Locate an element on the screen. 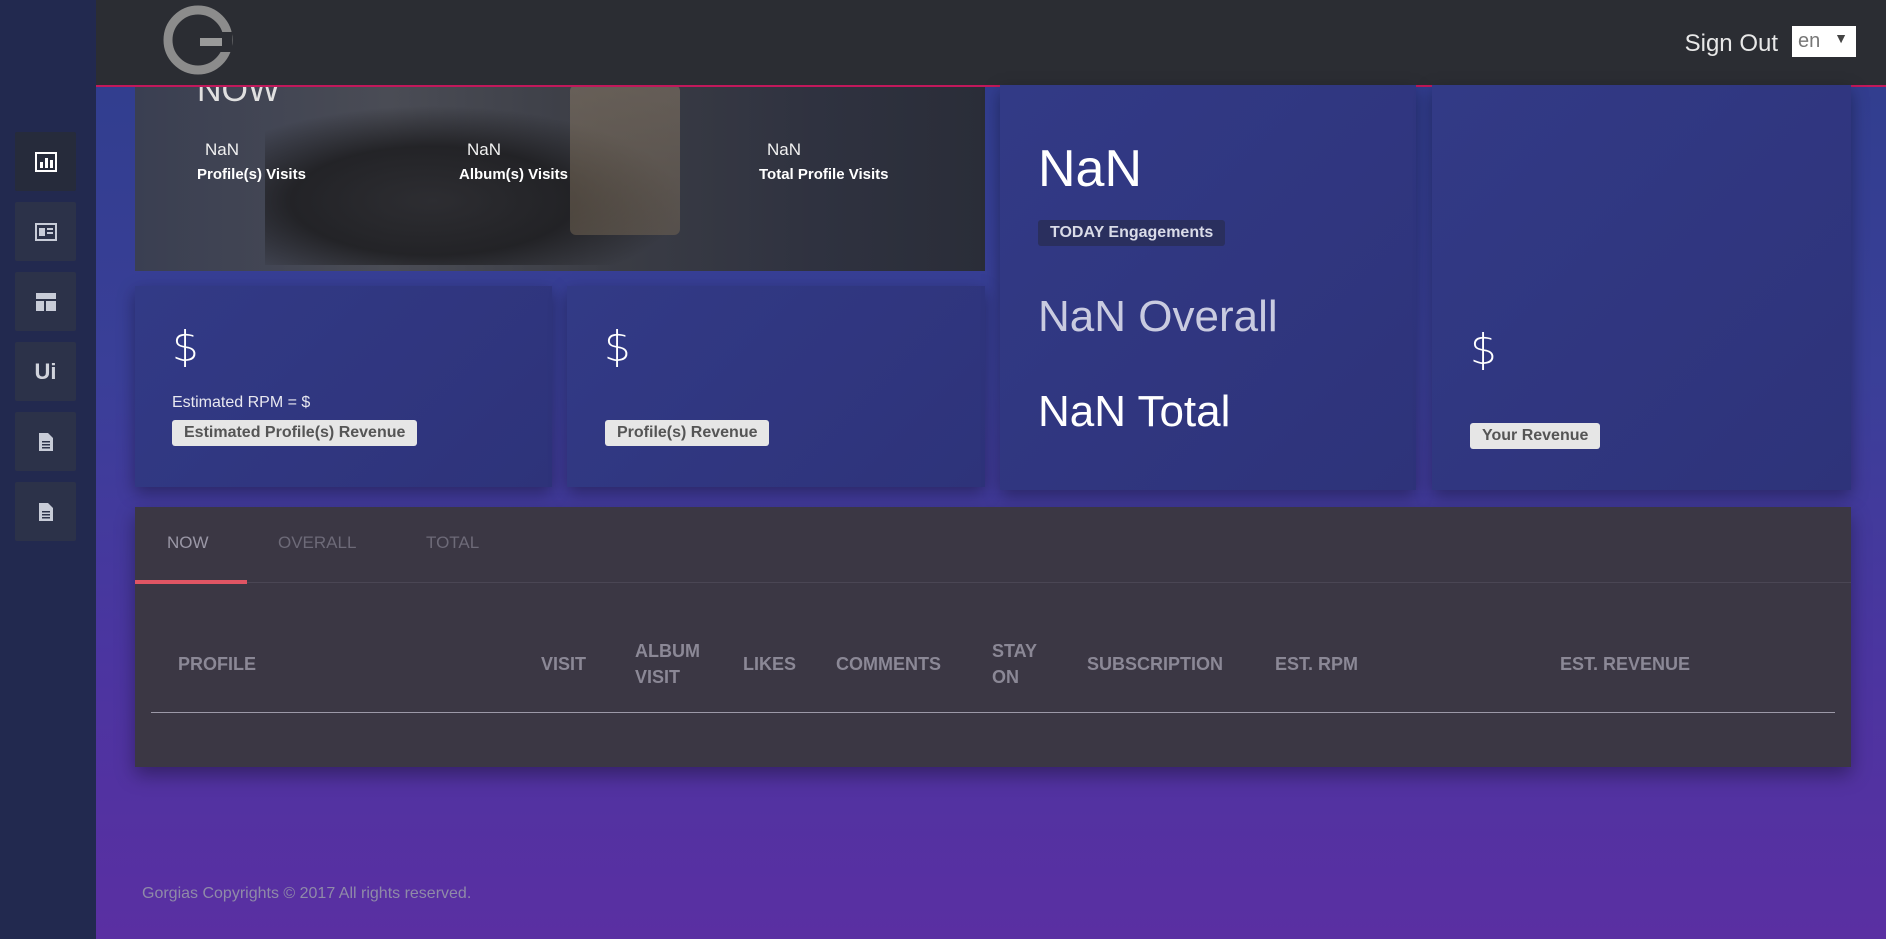  your-revenue-card: $ Your Revenue is located at coordinates (1641, 287).